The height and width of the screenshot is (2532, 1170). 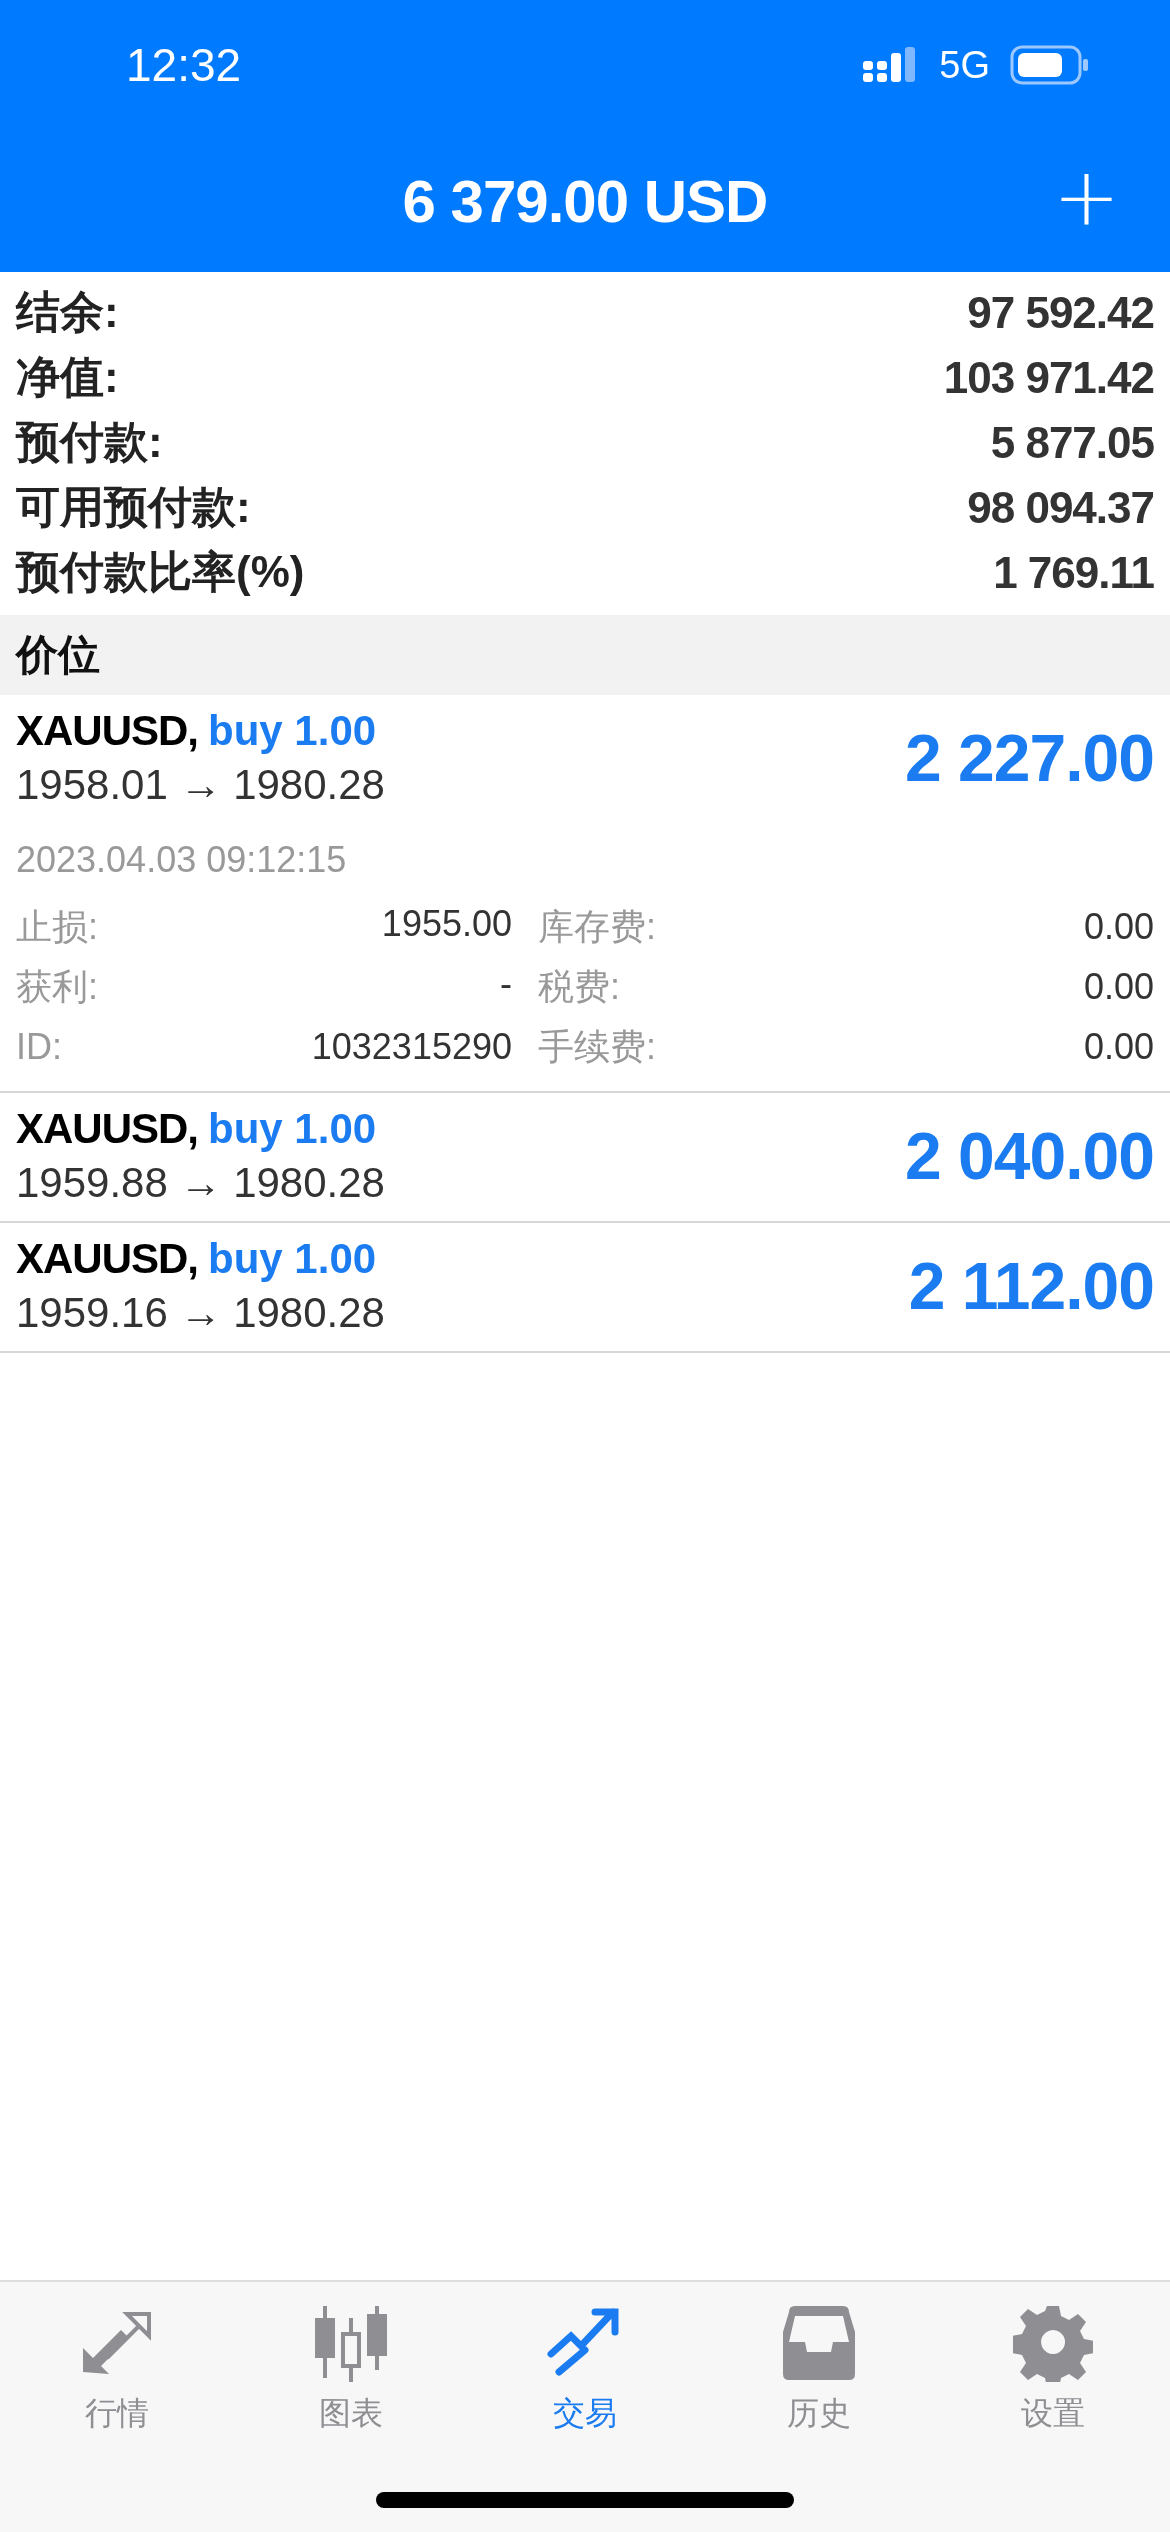 What do you see at coordinates (182, 860) in the screenshot?
I see `open-time: 2023.04.03 09:12:15` at bounding box center [182, 860].